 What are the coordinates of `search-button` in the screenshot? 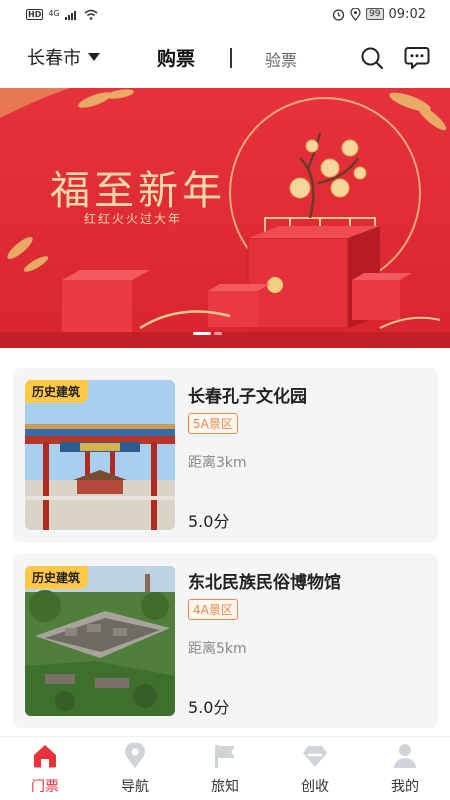 It's located at (372, 58).